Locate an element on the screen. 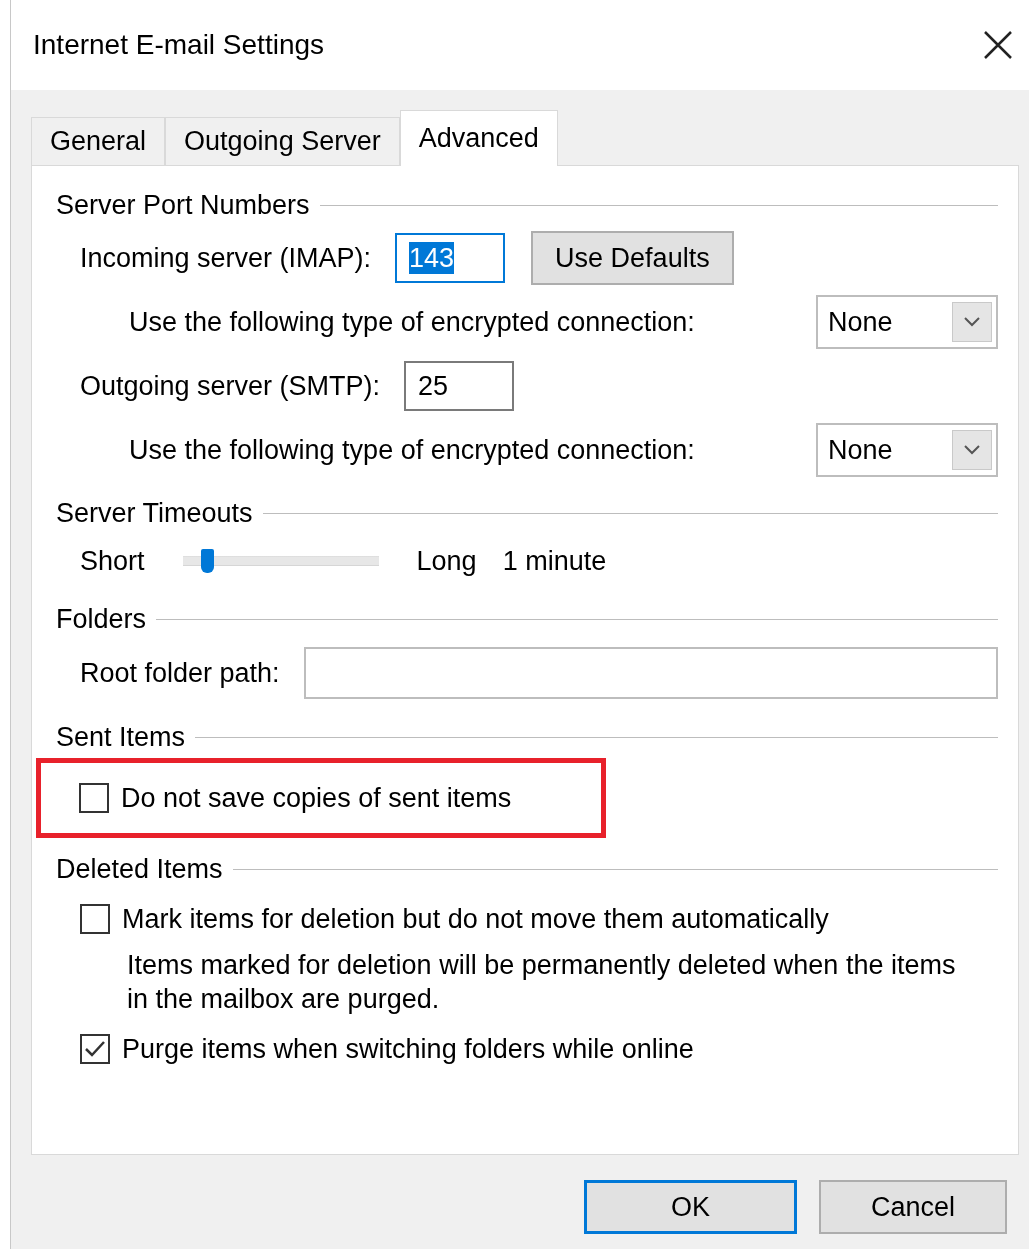 The width and height of the screenshot is (1029, 1249). slider-label: Short is located at coordinates (112, 561).